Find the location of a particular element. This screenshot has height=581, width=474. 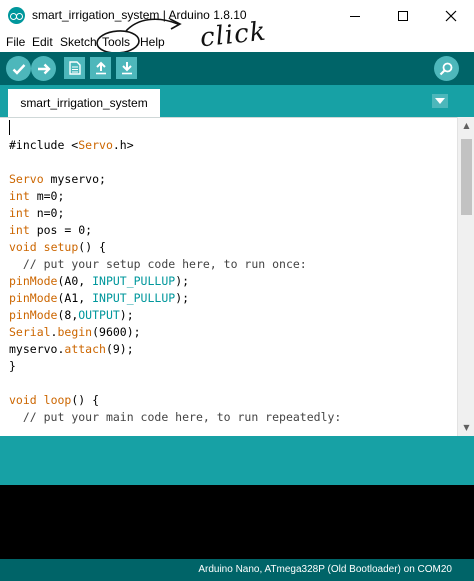

close-button is located at coordinates (451, 16).